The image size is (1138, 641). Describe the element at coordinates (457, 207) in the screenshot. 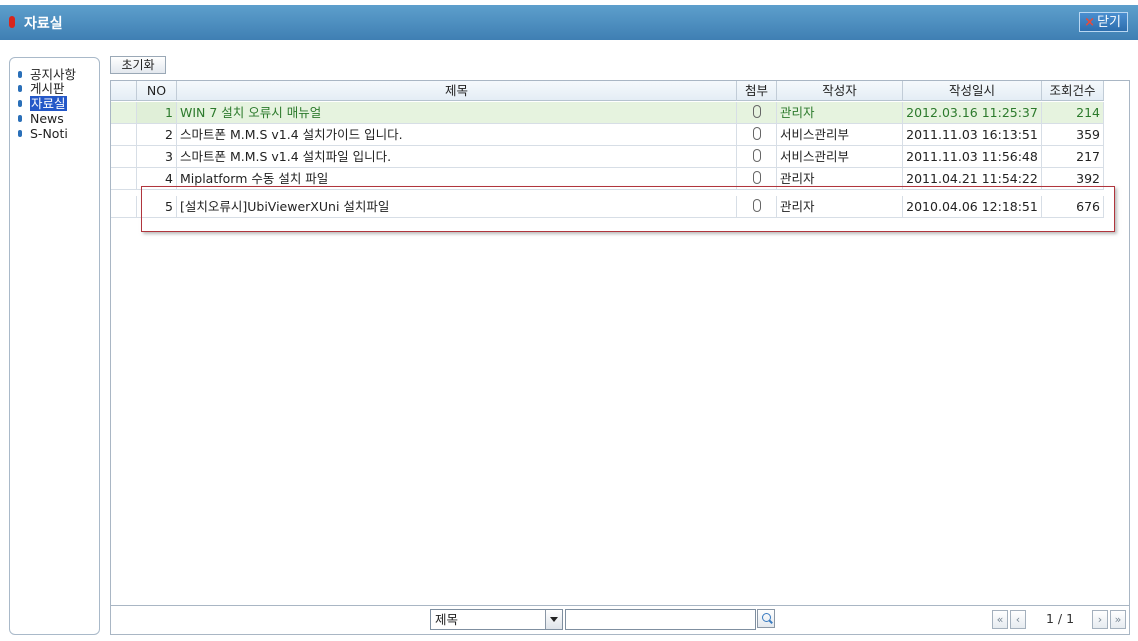

I see `row-title: [설치오류시]UbiViewerXUni 설치파일` at that location.